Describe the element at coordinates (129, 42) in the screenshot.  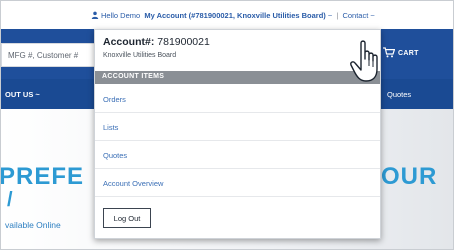
I see `account-label: Account#:` at that location.